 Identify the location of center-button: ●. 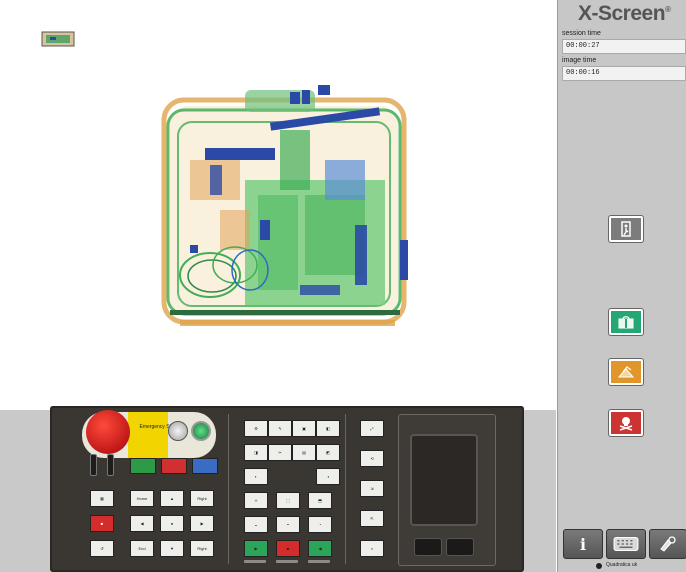
(172, 523).